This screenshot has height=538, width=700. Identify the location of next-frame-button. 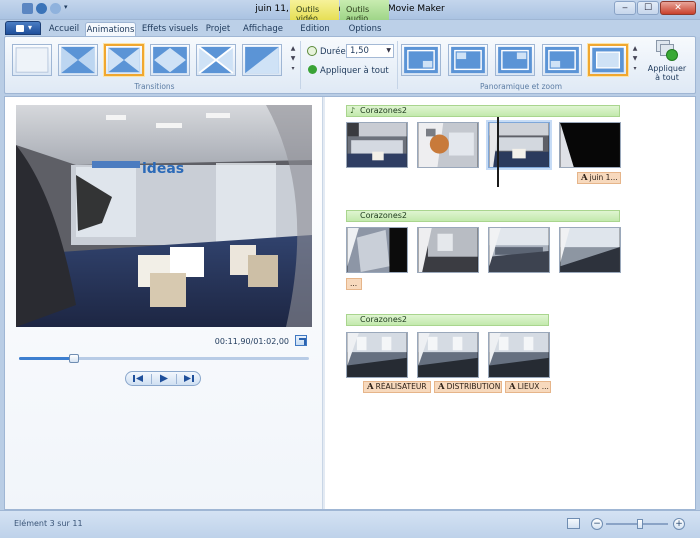
(188, 378).